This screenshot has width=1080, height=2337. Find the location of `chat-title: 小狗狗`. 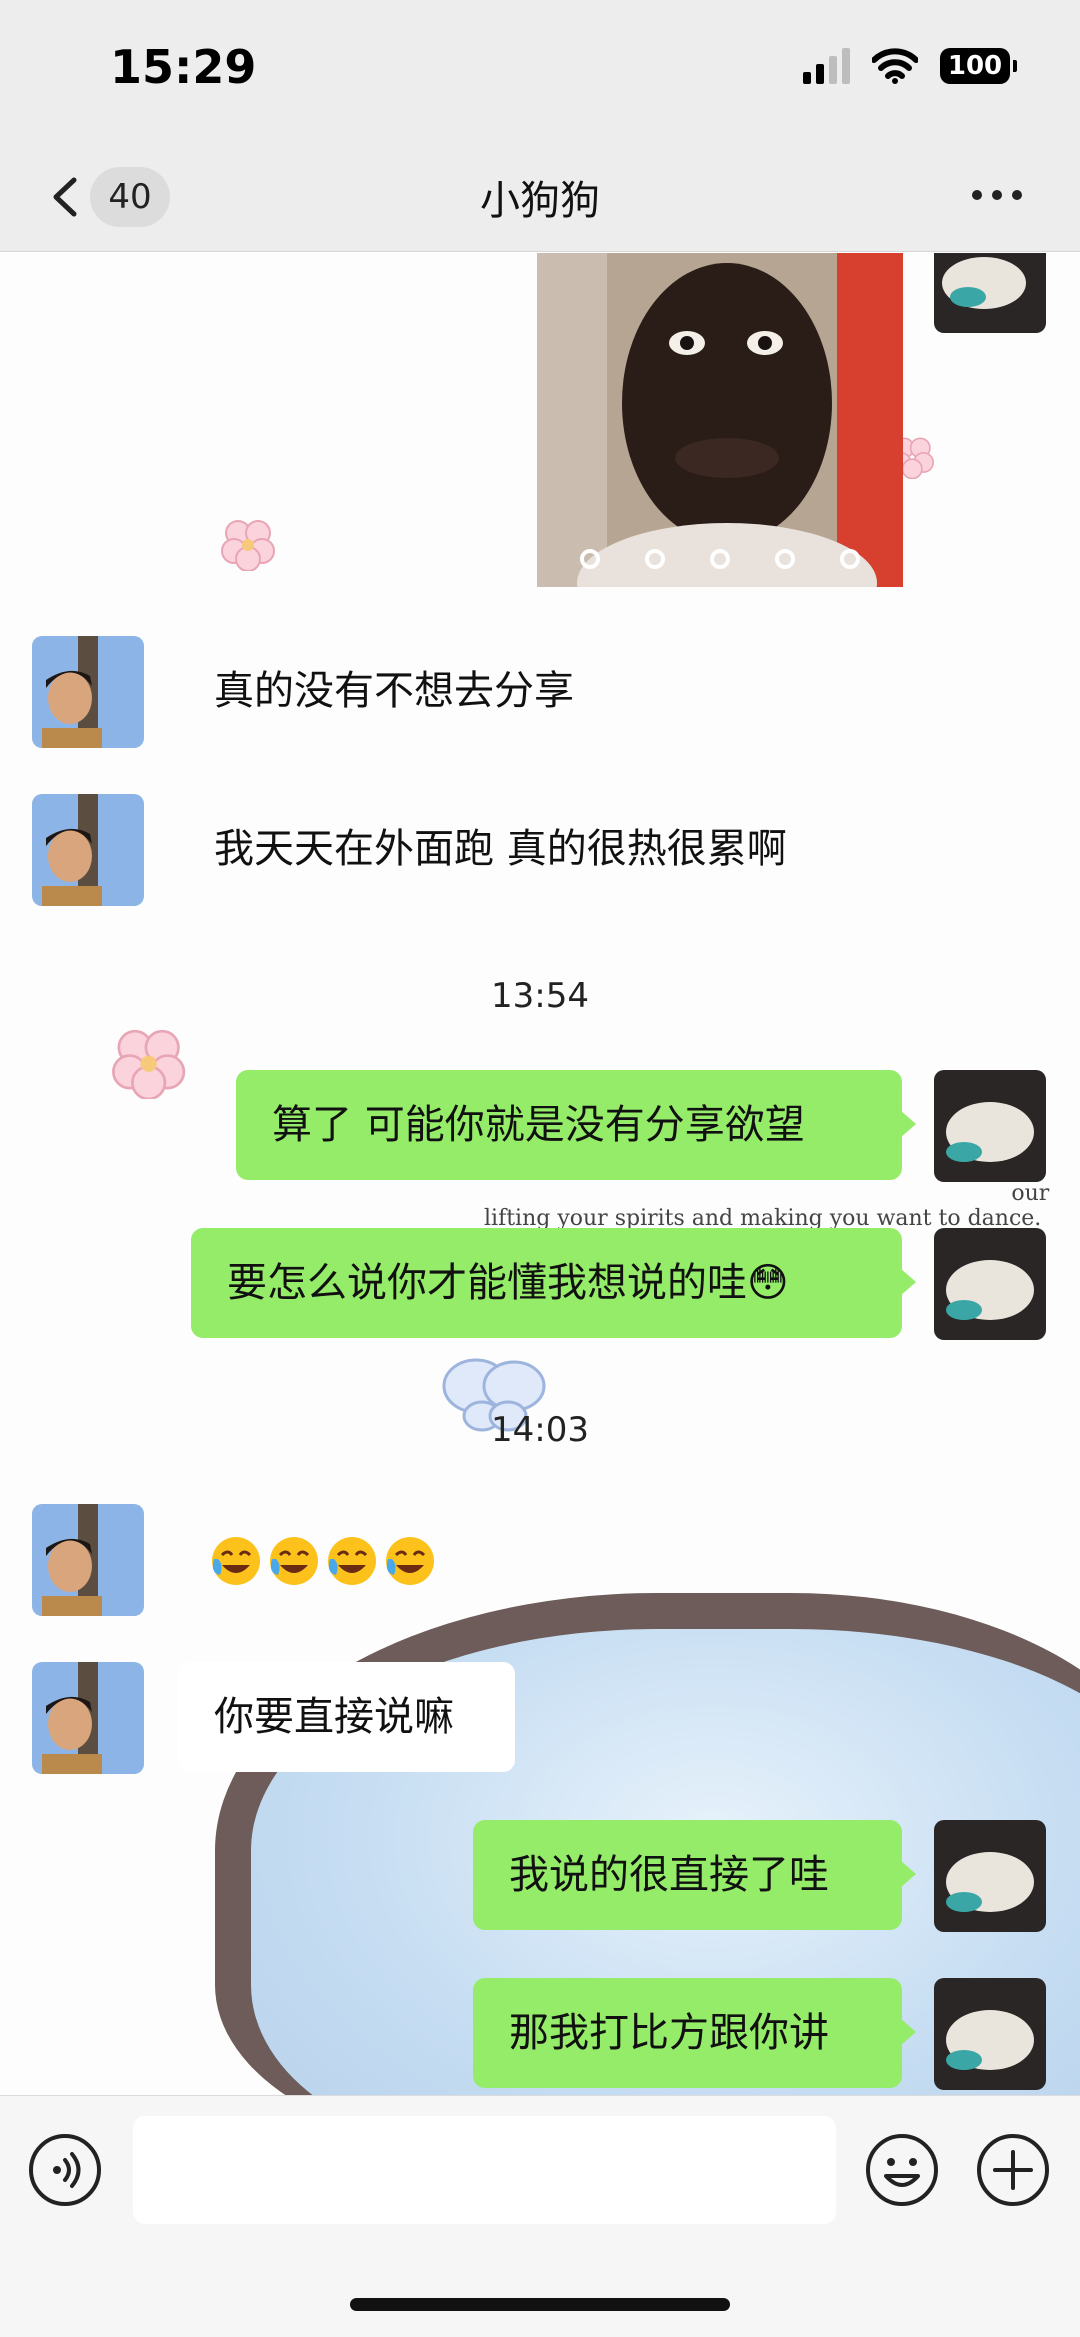

chat-title: 小狗狗 is located at coordinates (540, 201).